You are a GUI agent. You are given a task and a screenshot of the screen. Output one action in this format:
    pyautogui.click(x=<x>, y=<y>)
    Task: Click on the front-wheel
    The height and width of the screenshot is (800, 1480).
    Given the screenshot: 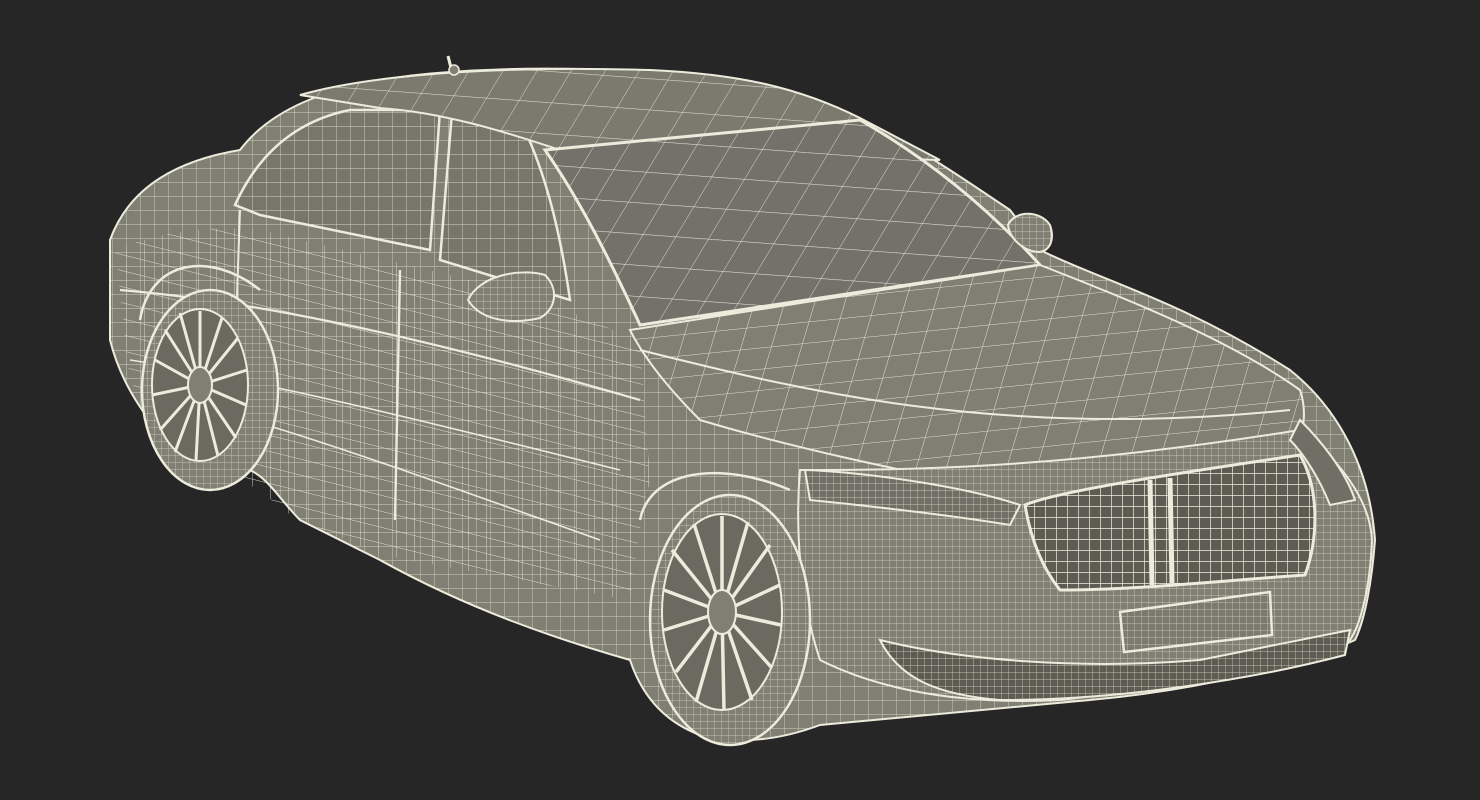 What is the action you would take?
    pyautogui.click(x=730, y=620)
    